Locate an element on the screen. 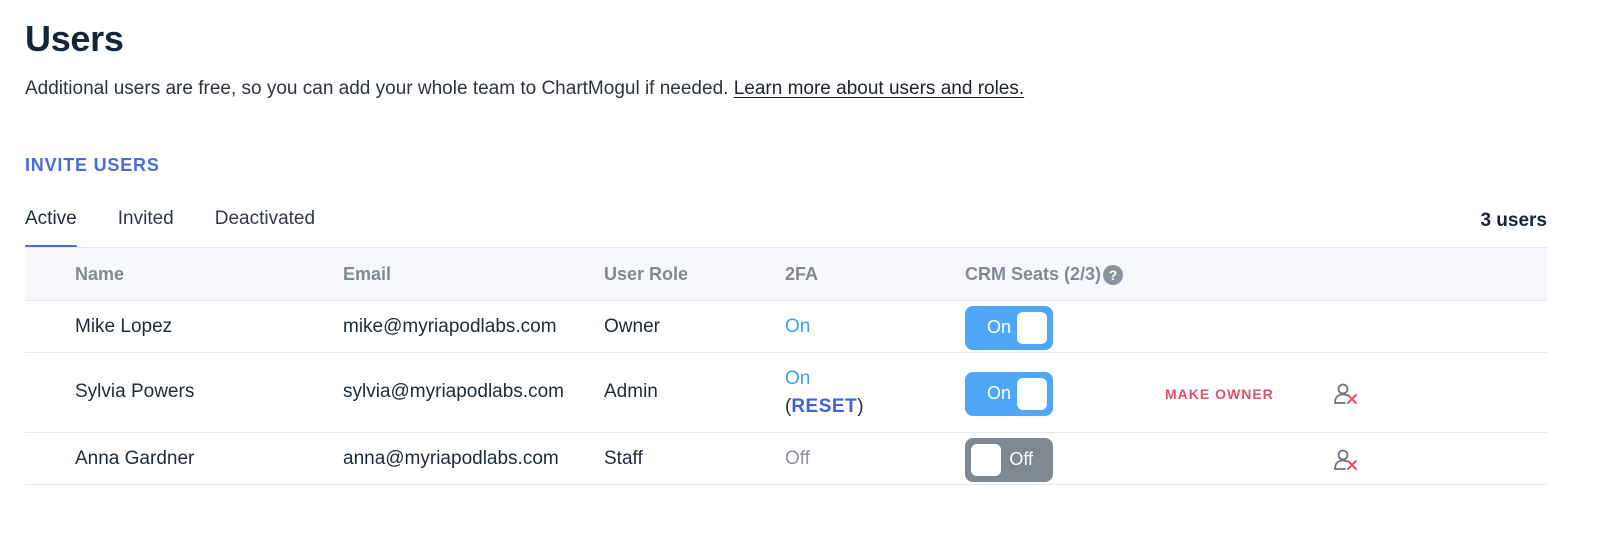  invite-users-link: INVITE USERS is located at coordinates (92, 165).